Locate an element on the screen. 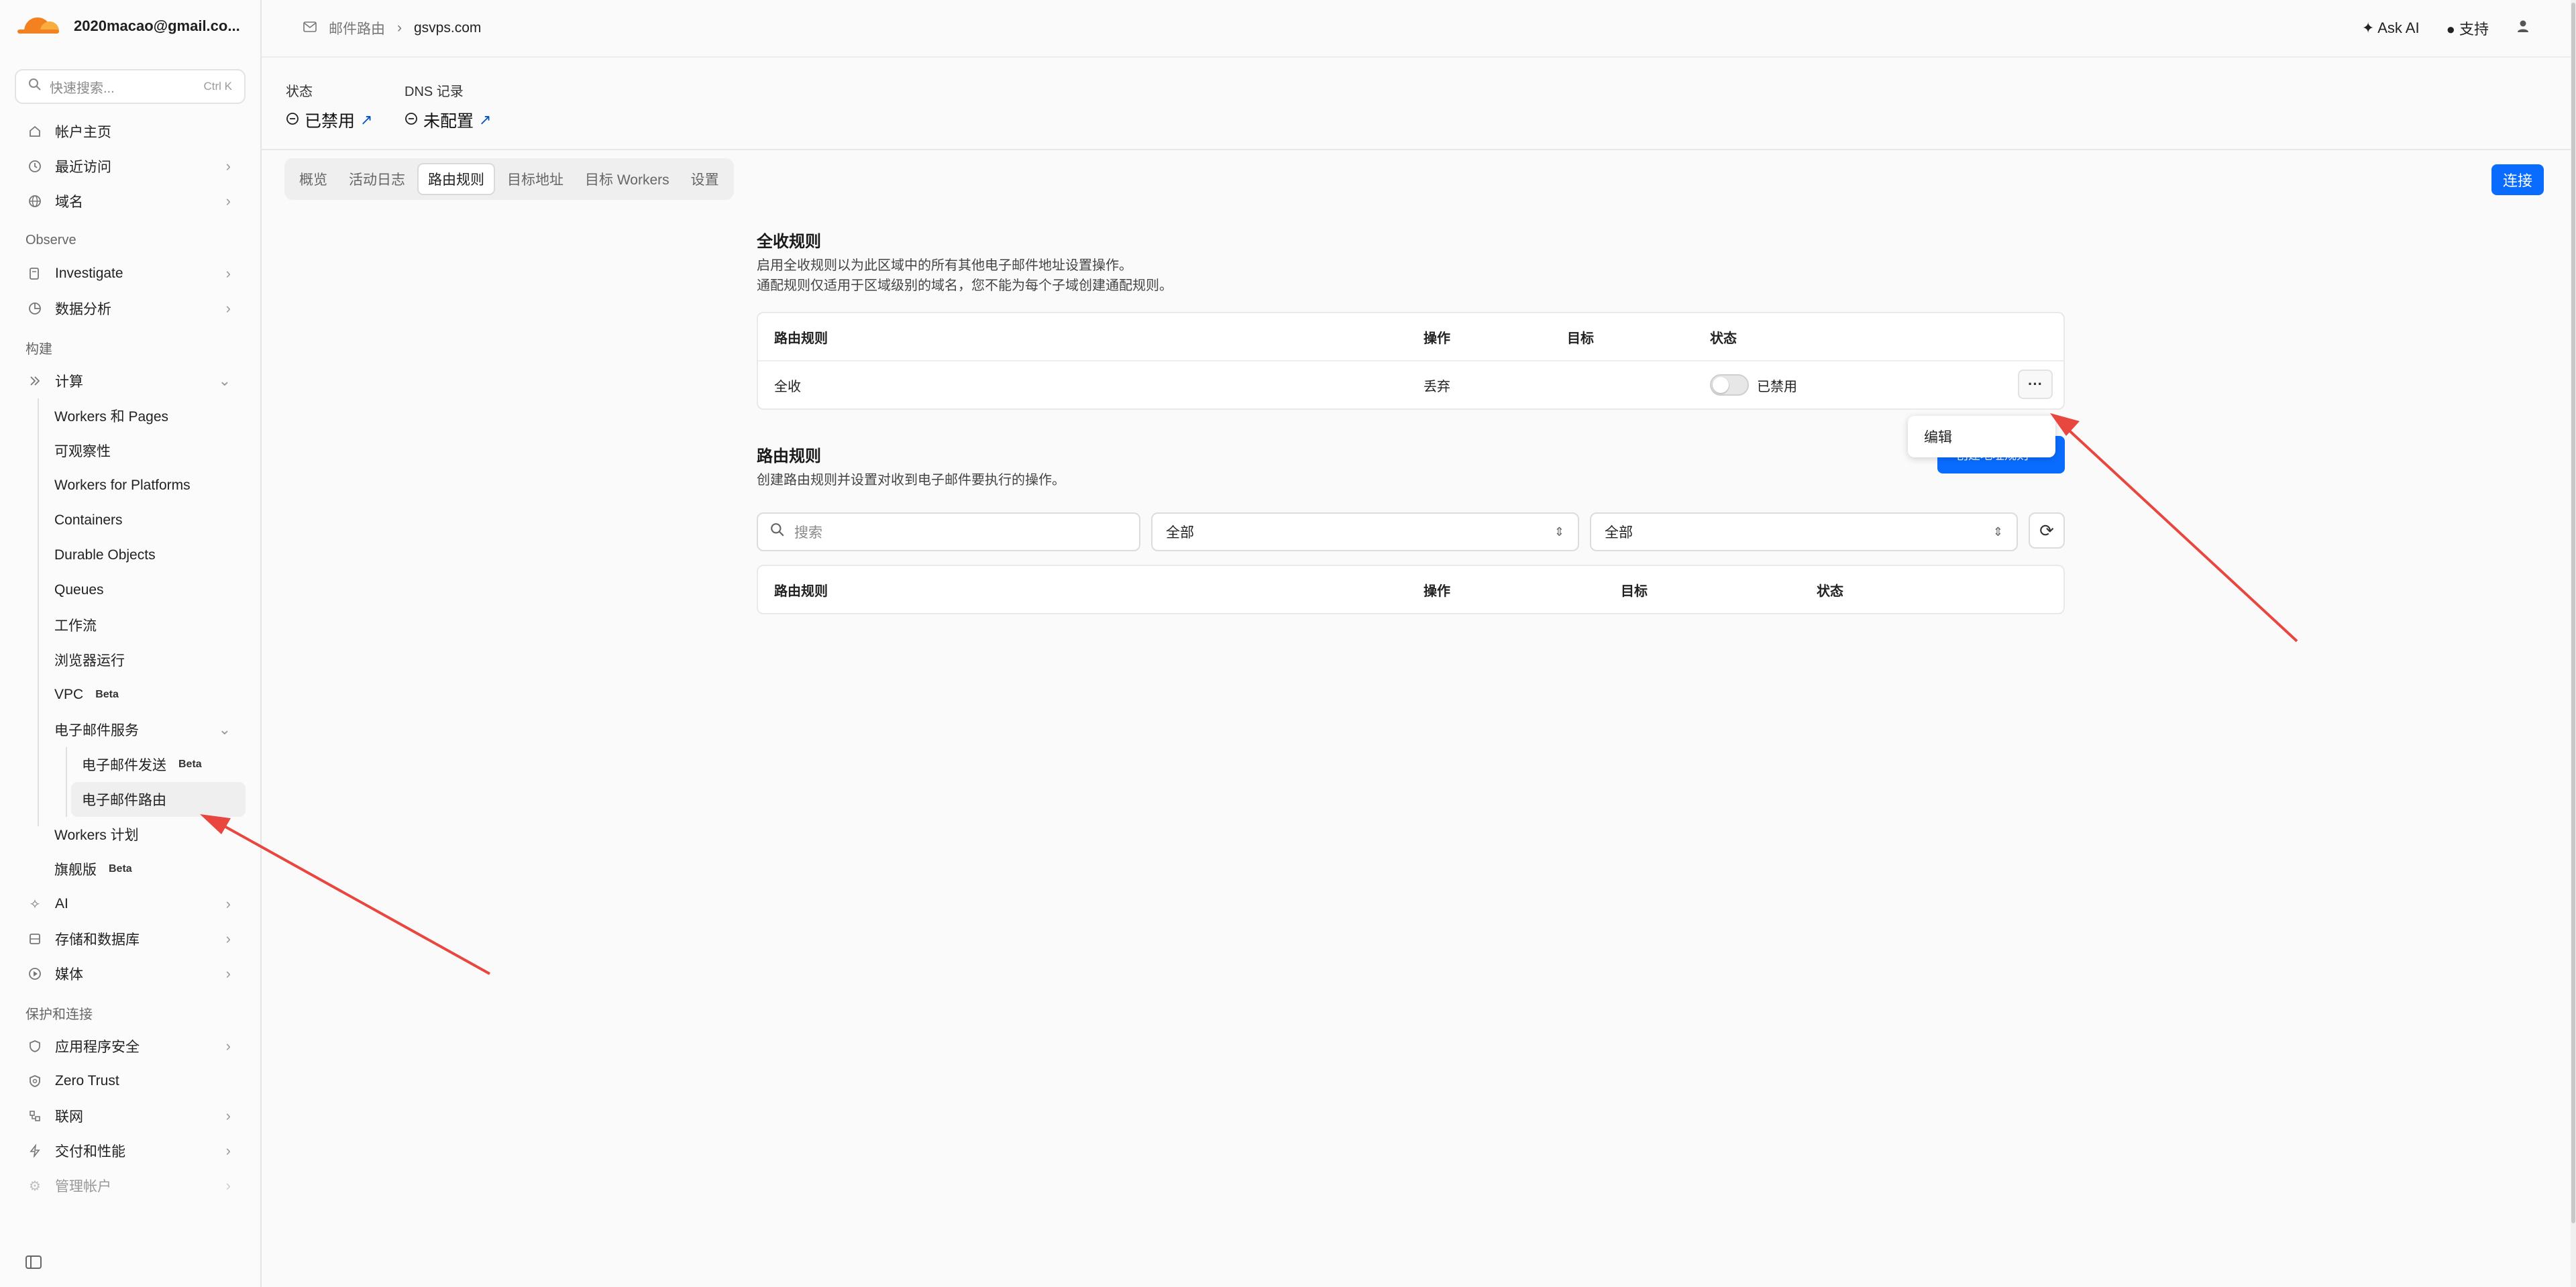  breadcrumb: 邮件路由 › gsvps.com is located at coordinates (392, 28).